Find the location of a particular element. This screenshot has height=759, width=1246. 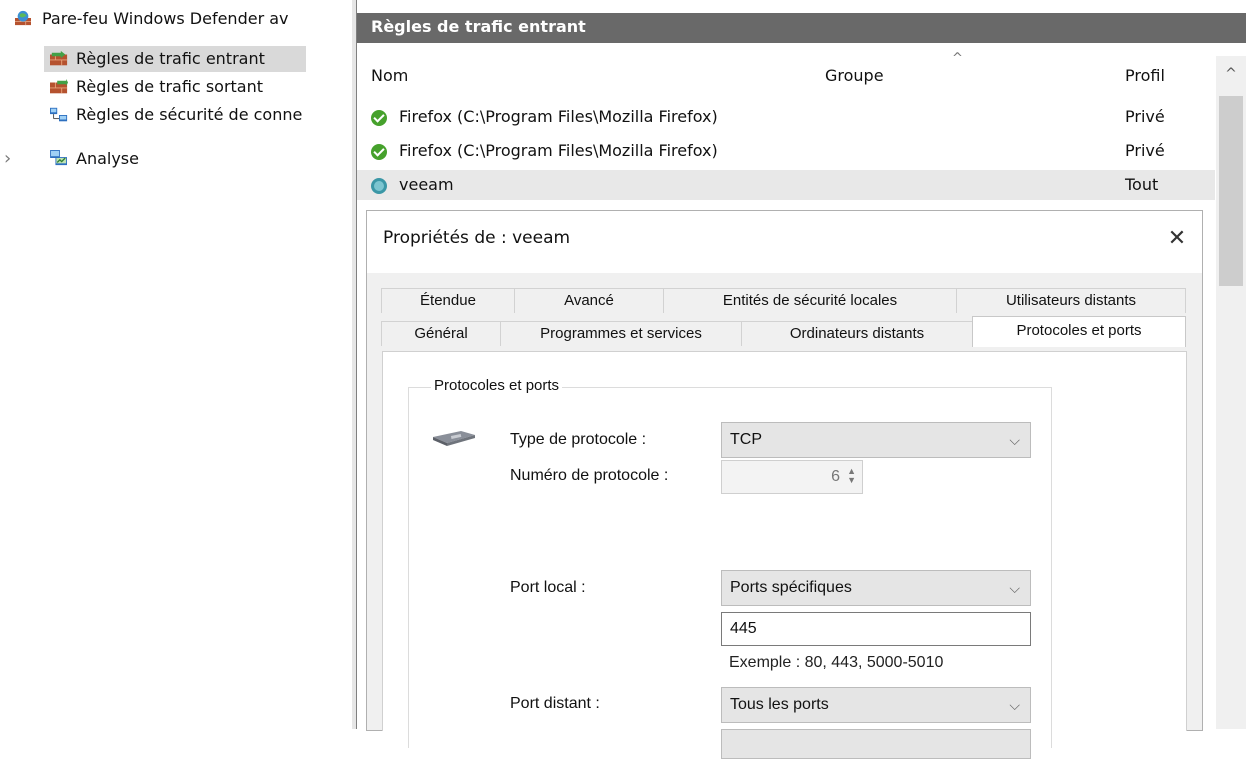

protocol-type-label: Type de protocole : is located at coordinates (578, 439).